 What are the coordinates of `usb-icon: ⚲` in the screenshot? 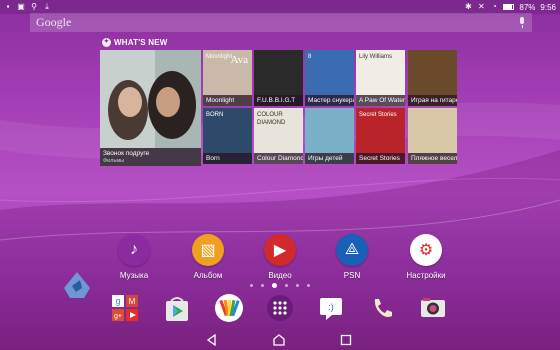 It's located at (34, 6).